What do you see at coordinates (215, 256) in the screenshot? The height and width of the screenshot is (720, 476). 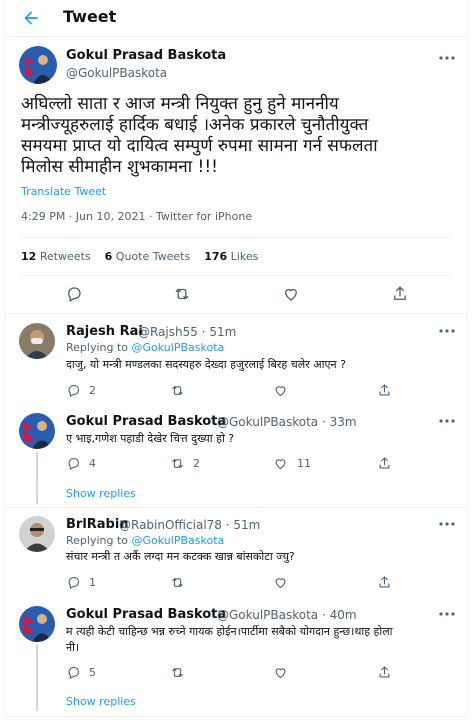 I see `likes-count: 176` at bounding box center [215, 256].